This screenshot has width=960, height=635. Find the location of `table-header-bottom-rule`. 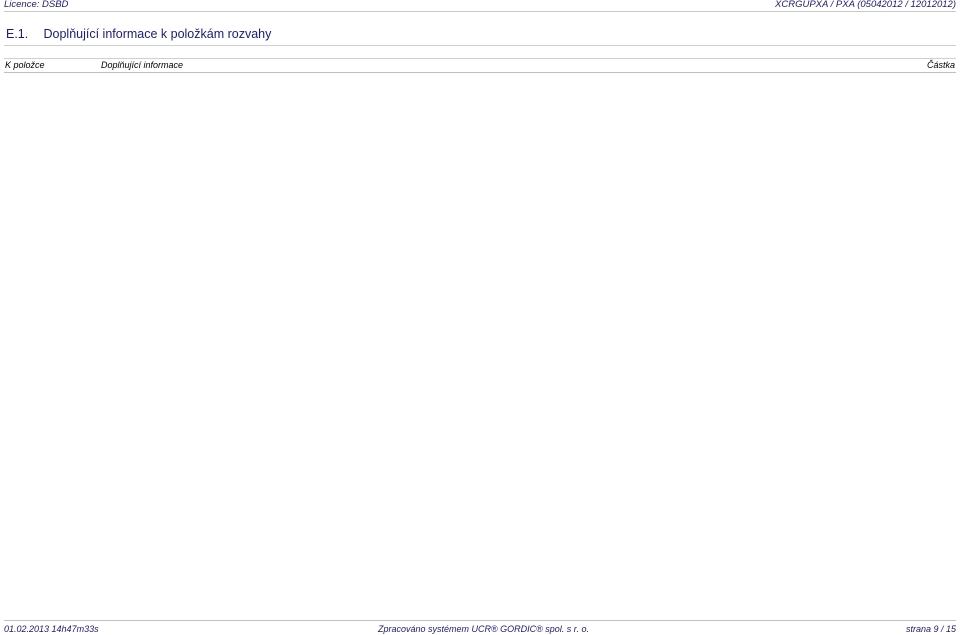

table-header-bottom-rule is located at coordinates (480, 72).